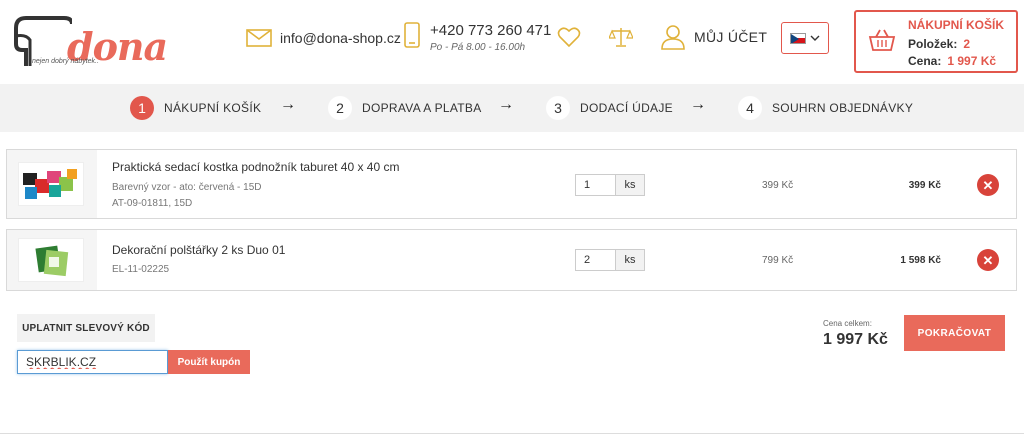 Image resolution: width=1024 pixels, height=436 pixels. Describe the element at coordinates (340, 38) in the screenshot. I see `email-link: info@dona-shop.cz` at that location.